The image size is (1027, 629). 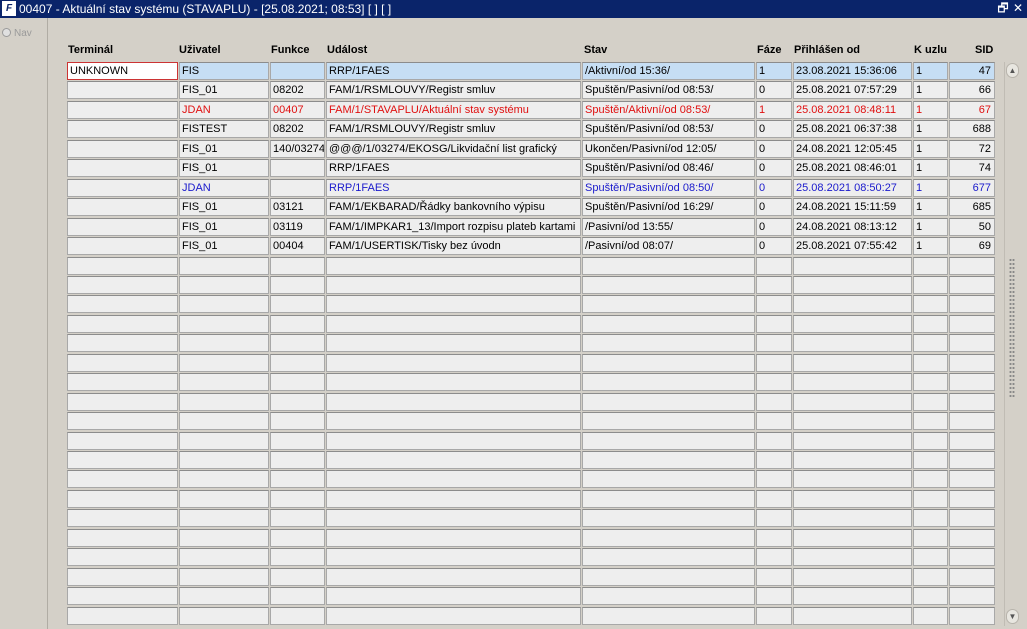 I want to click on cell-event: FAM/1/USERTISK/Tisky bez úvodn, so click(x=453, y=246).